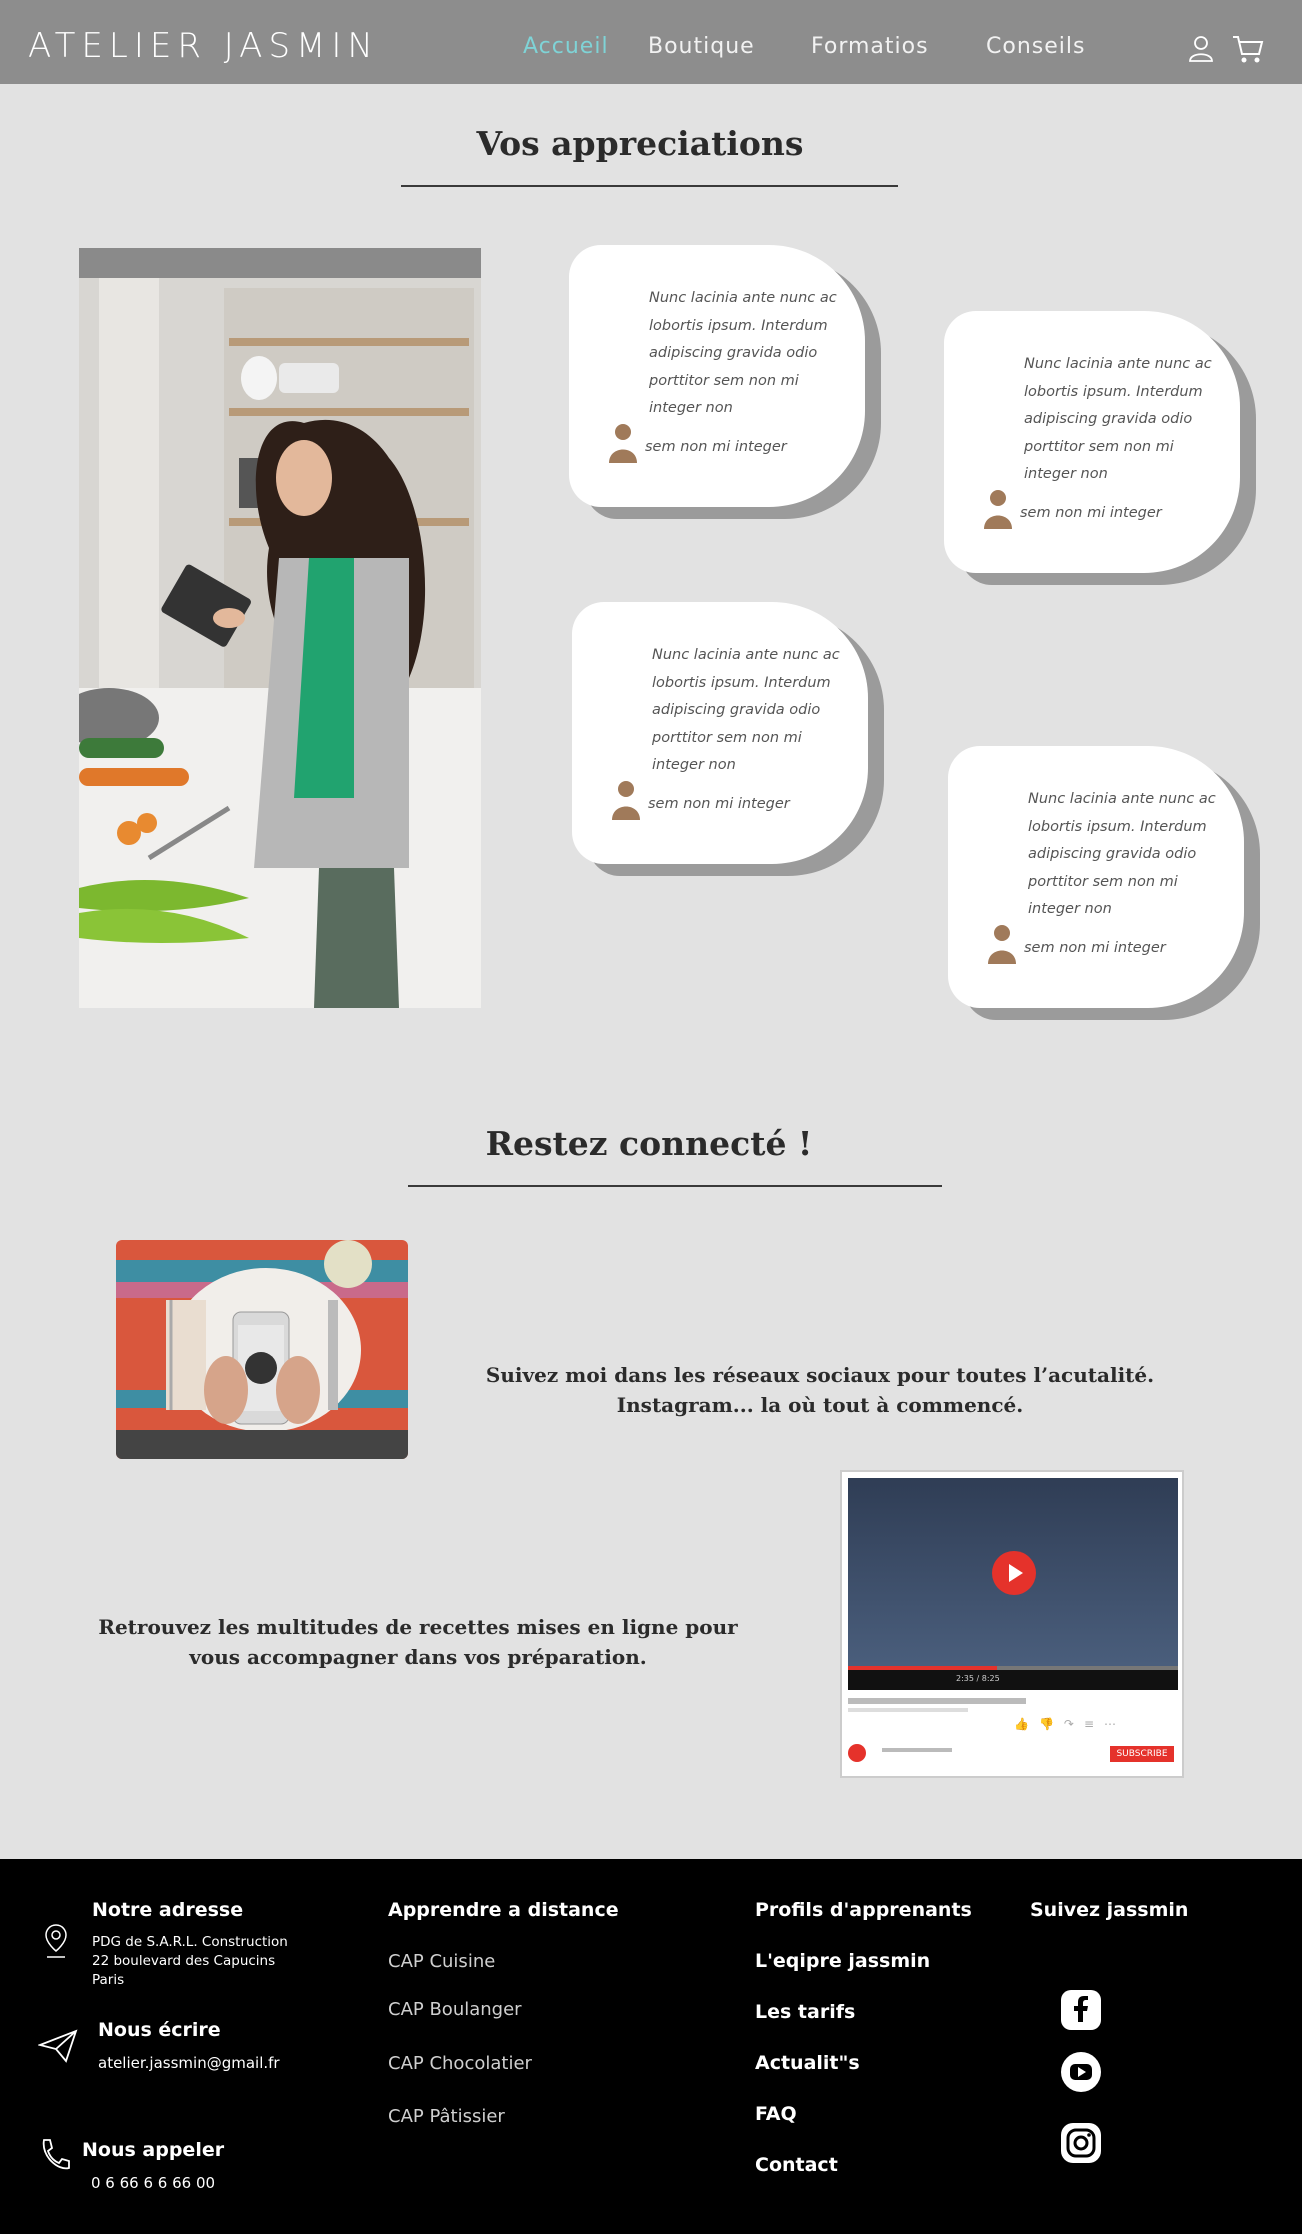  Describe the element at coordinates (184, 1961) in the screenshot. I see `address-line: 22 boulevard des Capucins` at that location.